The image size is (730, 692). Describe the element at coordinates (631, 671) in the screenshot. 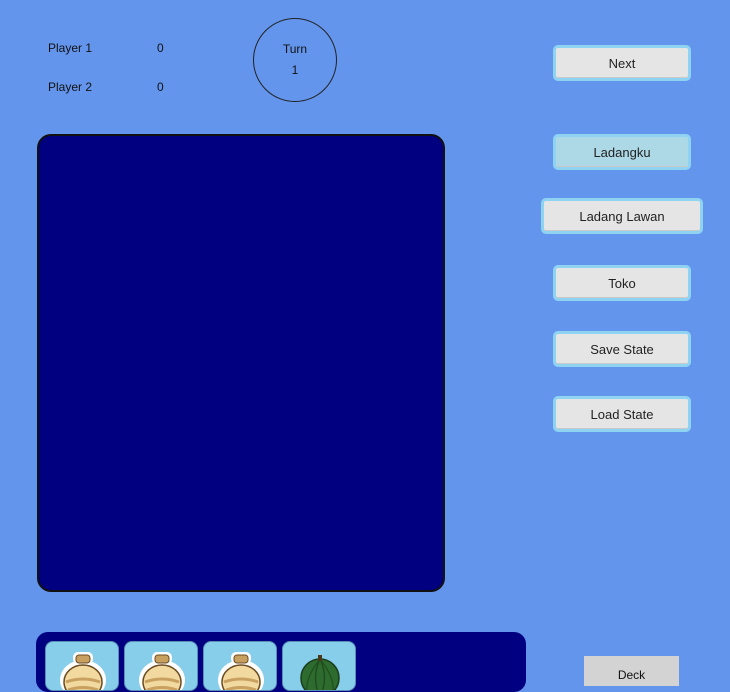

I see `deck-button: Deck` at that location.